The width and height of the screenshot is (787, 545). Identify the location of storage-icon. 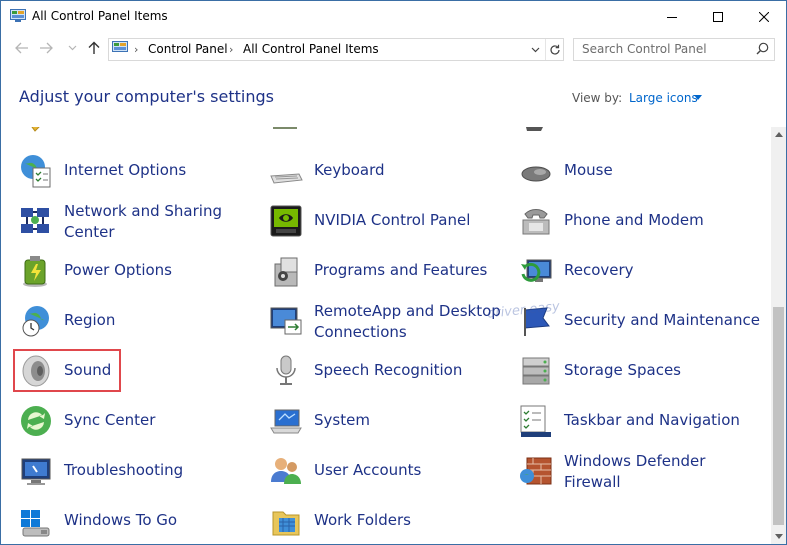
(536, 371).